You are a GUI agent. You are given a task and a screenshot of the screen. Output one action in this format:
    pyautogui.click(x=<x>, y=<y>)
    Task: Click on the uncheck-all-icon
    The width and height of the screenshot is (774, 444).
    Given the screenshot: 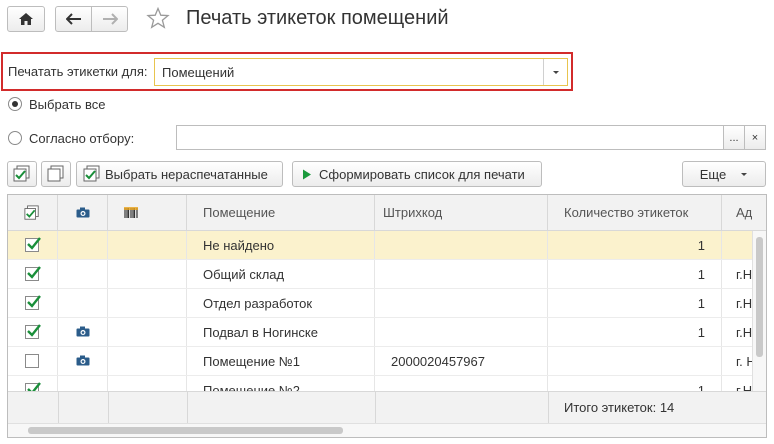 What is the action you would take?
    pyautogui.click(x=55, y=173)
    